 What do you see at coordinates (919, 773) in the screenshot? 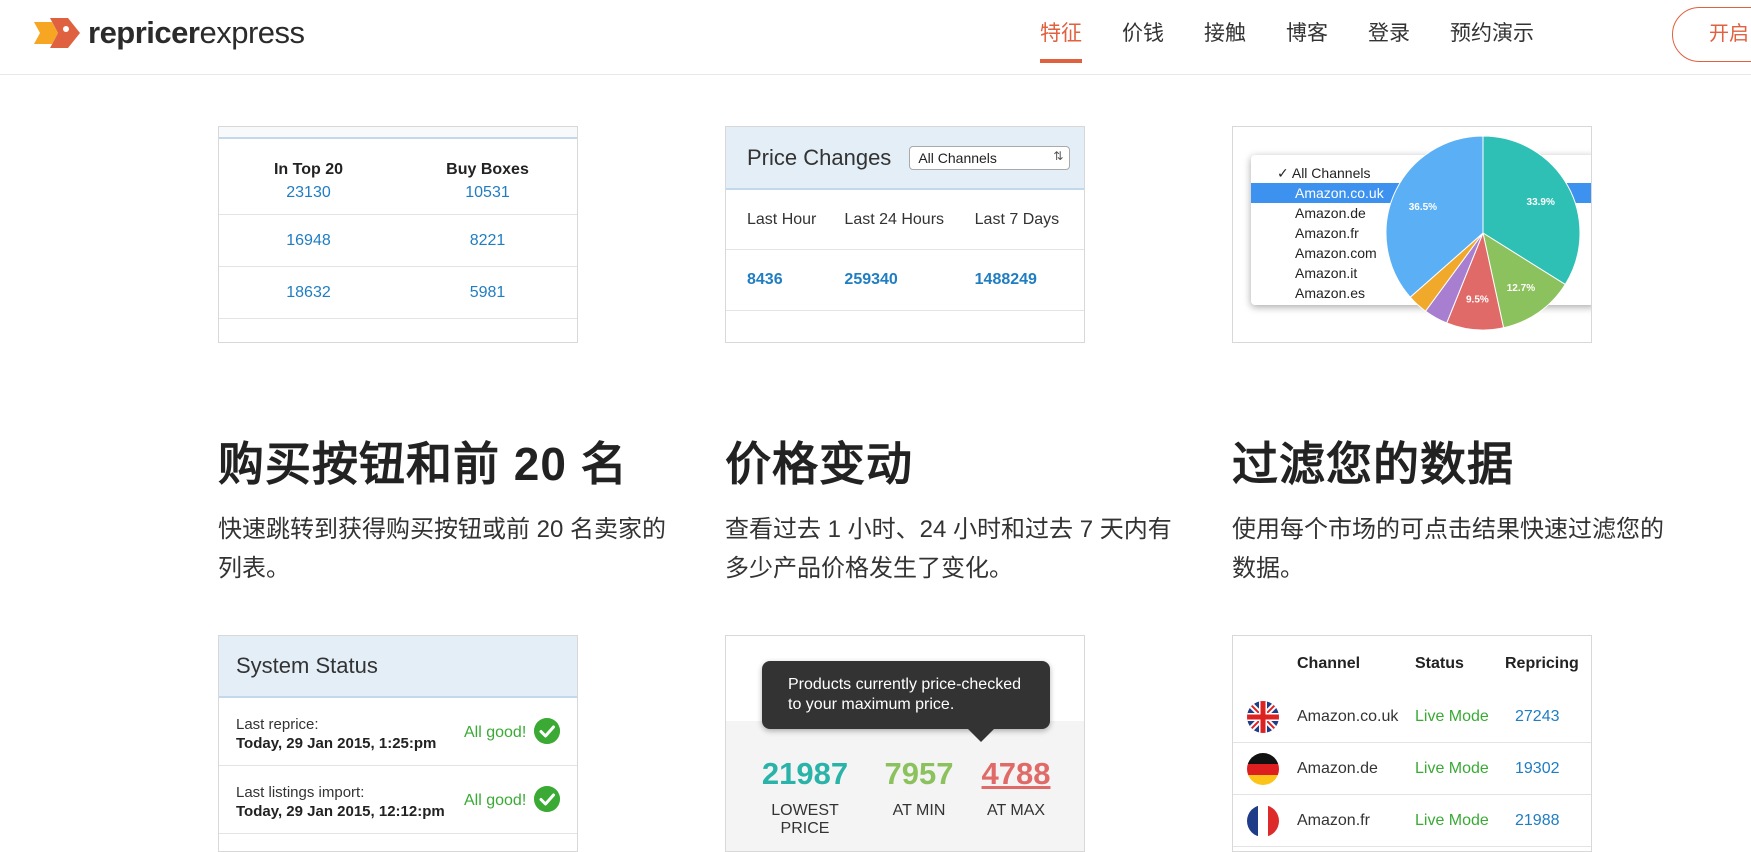
I see `stat-value: 7957` at bounding box center [919, 773].